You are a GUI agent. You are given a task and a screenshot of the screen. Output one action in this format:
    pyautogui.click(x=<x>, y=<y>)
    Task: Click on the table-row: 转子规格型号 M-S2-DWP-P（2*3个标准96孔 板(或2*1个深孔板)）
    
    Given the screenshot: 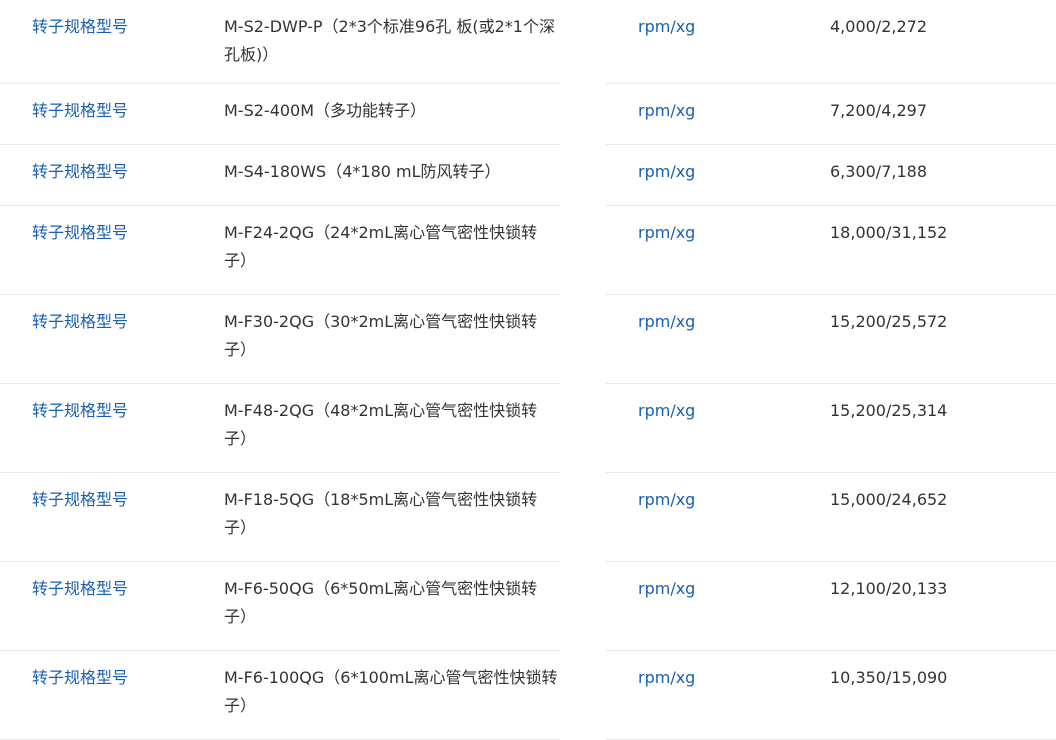 What is the action you would take?
    pyautogui.click(x=280, y=42)
    